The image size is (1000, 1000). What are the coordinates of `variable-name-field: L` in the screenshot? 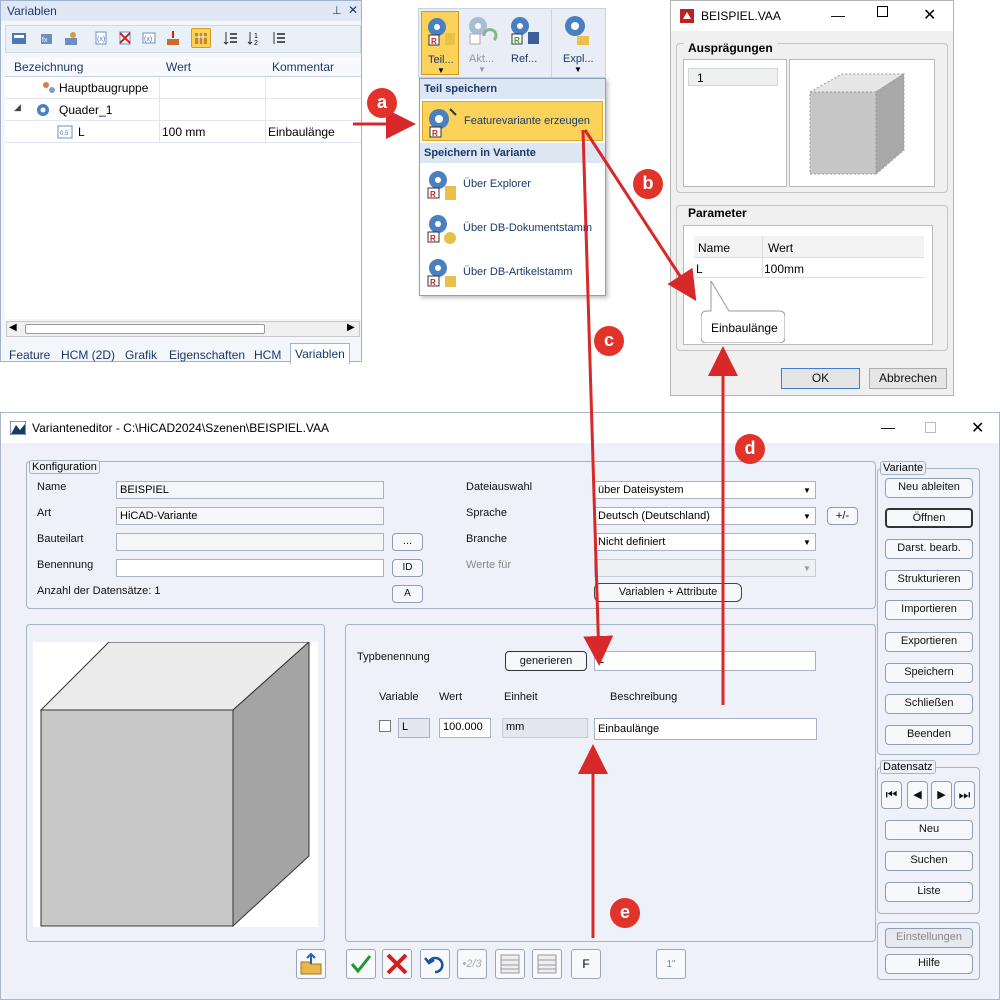 It's located at (414, 728).